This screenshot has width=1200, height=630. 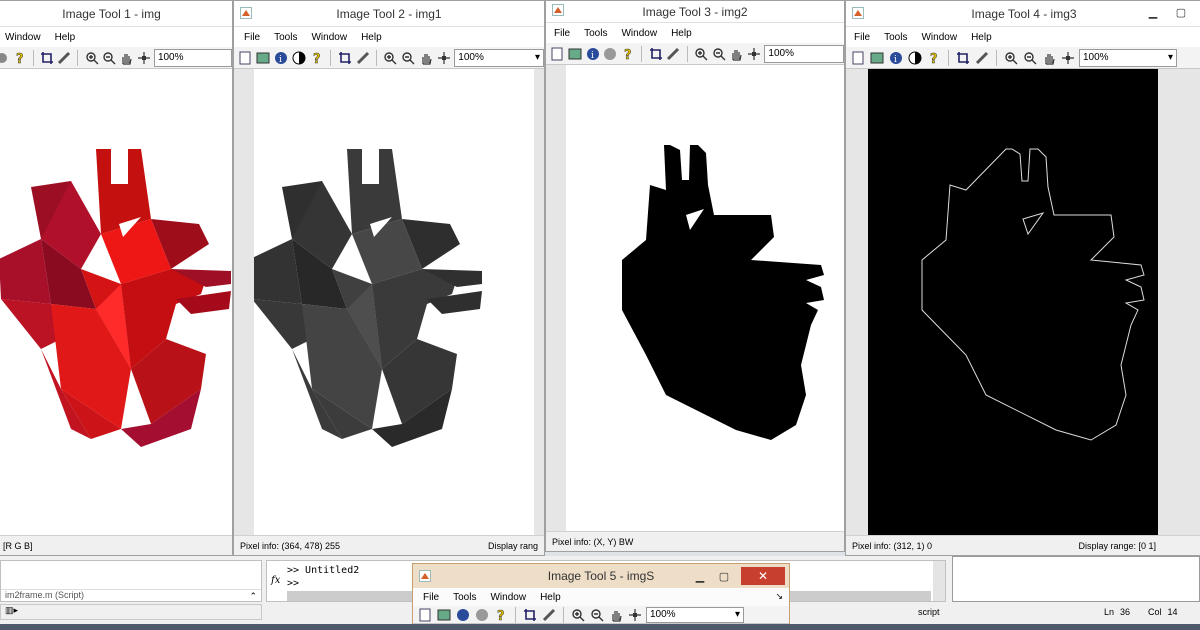 What do you see at coordinates (116, 14) in the screenshot?
I see `window-titlebar: Image Tool 1 - img` at bounding box center [116, 14].